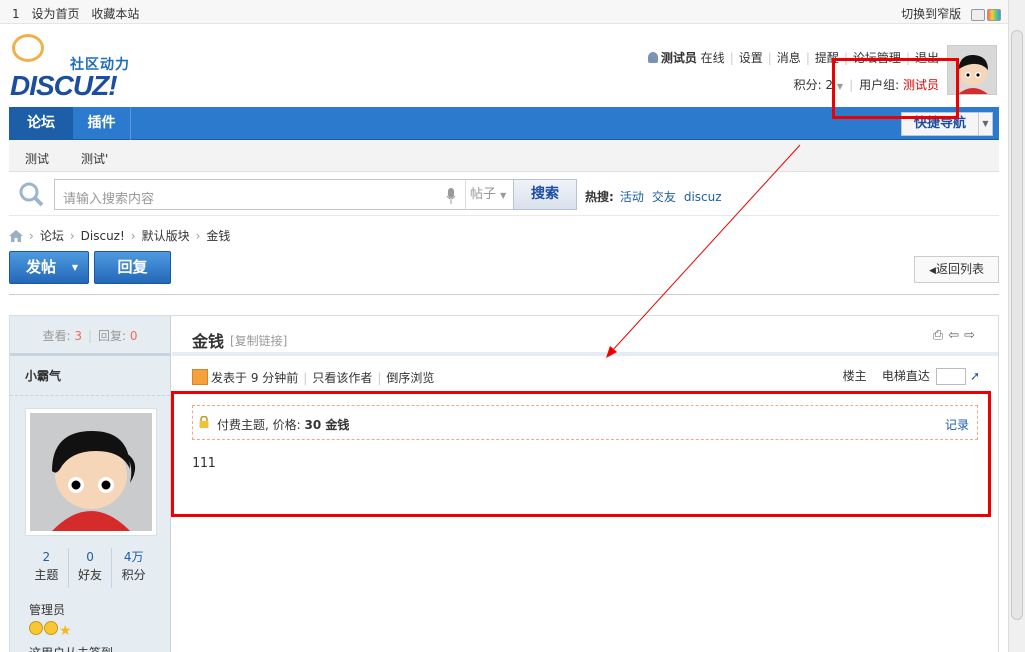  Describe the element at coordinates (895, 88) in the screenshot. I see `annotation-box-user-group` at that location.